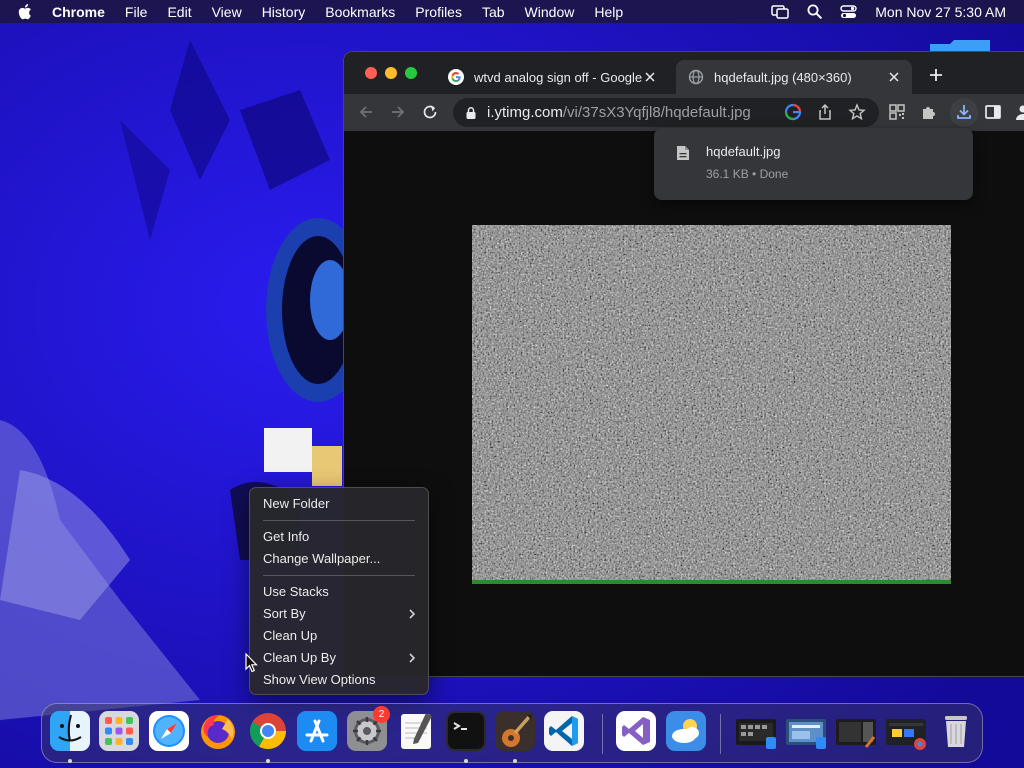 This screenshot has width=1024, height=768. What do you see at coordinates (956, 731) in the screenshot?
I see `trash-icon` at bounding box center [956, 731].